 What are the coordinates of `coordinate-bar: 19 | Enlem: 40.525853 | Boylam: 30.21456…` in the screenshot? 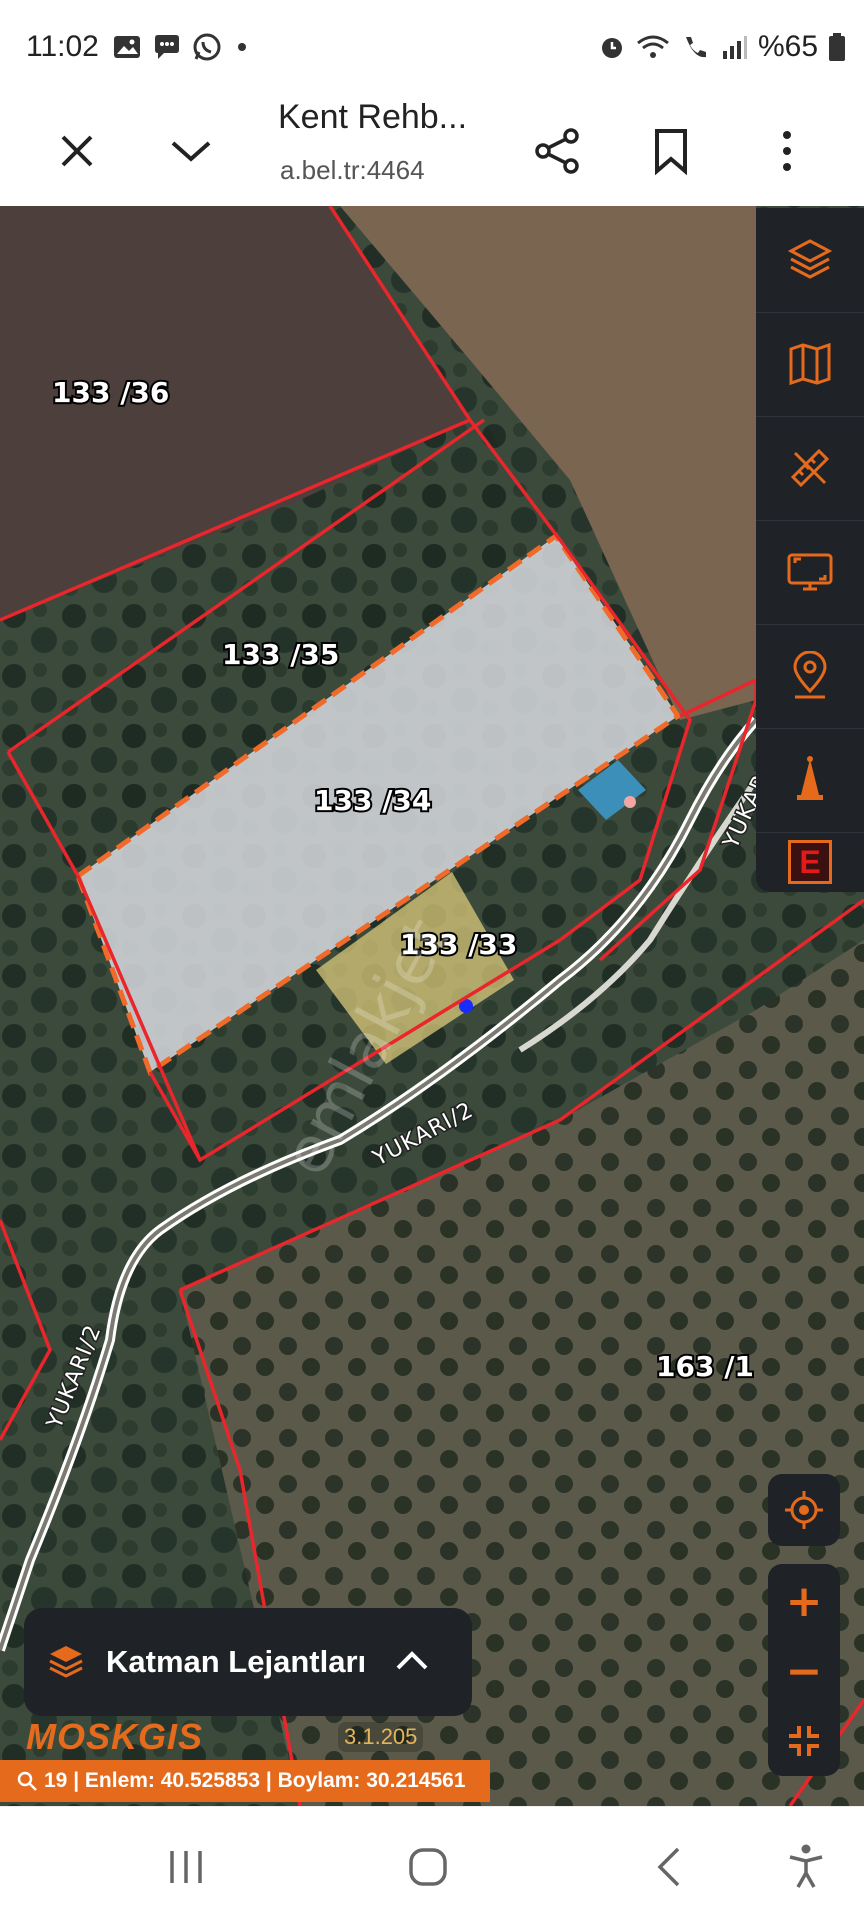 It's located at (245, 1781).